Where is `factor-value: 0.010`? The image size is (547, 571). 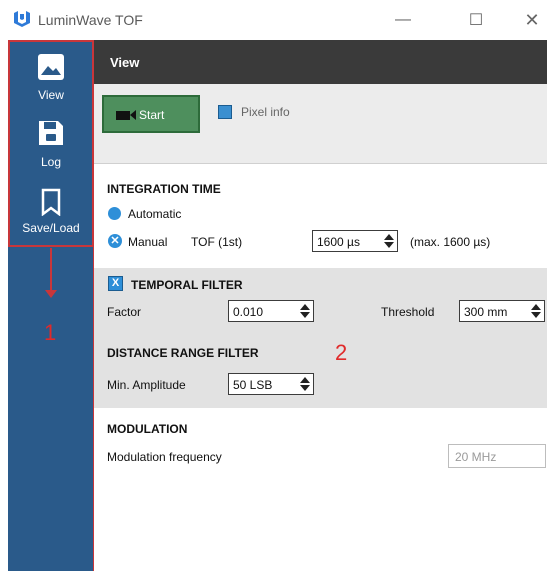
factor-value: 0.010 is located at coordinates (248, 312).